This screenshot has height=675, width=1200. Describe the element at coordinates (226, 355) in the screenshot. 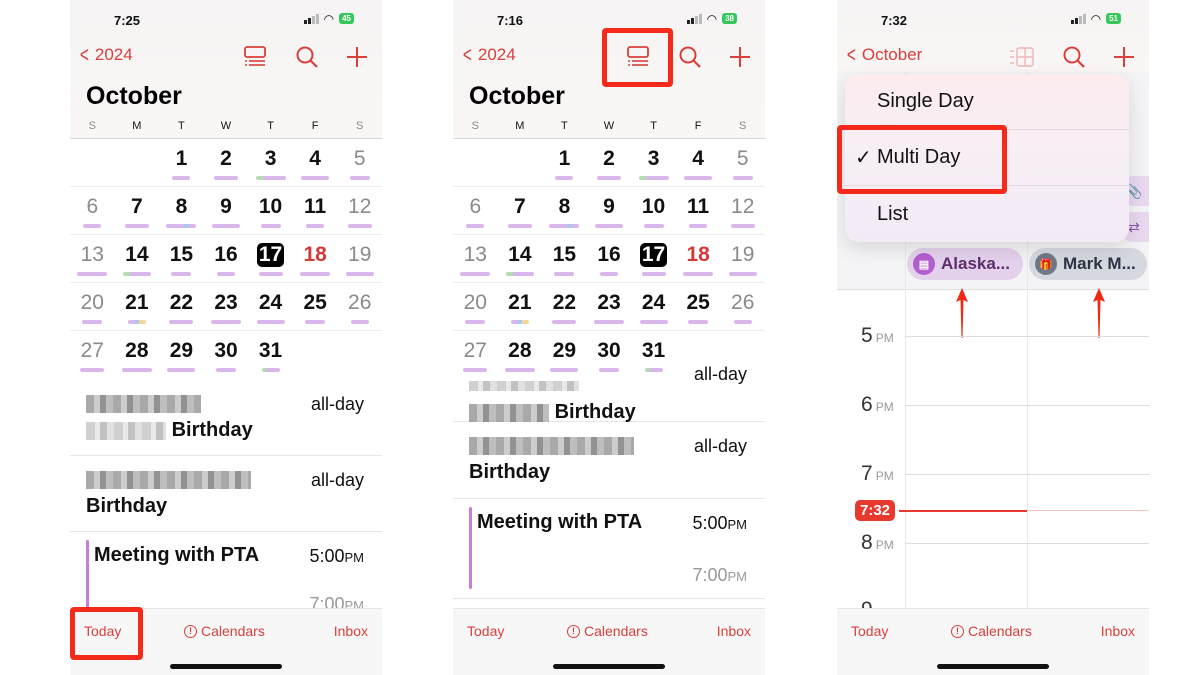

I see `day-cell: 30` at that location.